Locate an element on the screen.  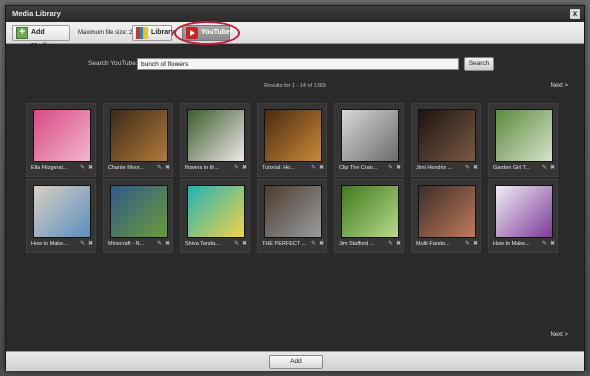
library-tab: Library is located at coordinates (153, 33).